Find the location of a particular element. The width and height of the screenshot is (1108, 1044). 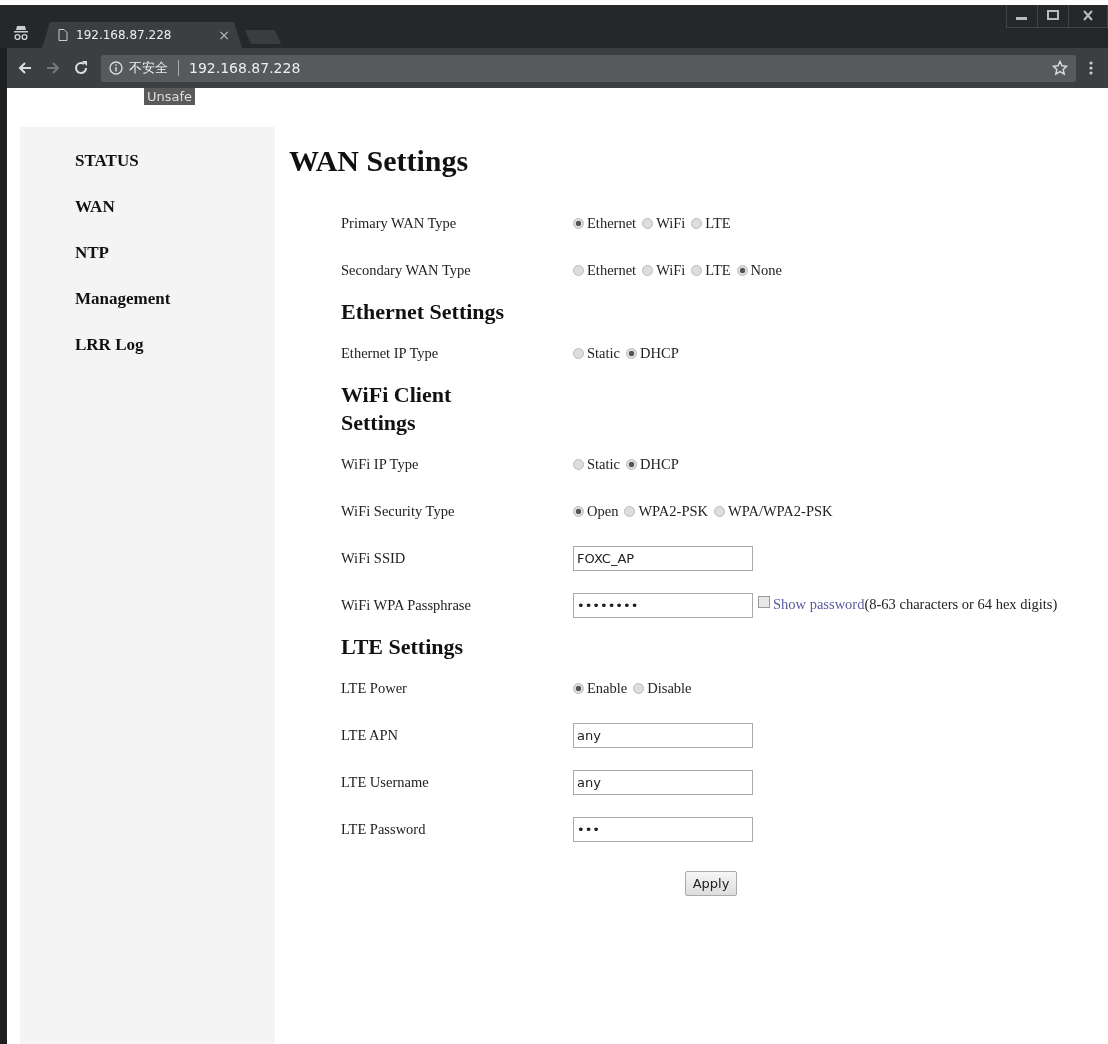

sidebar-item: NTP is located at coordinates (175, 266).